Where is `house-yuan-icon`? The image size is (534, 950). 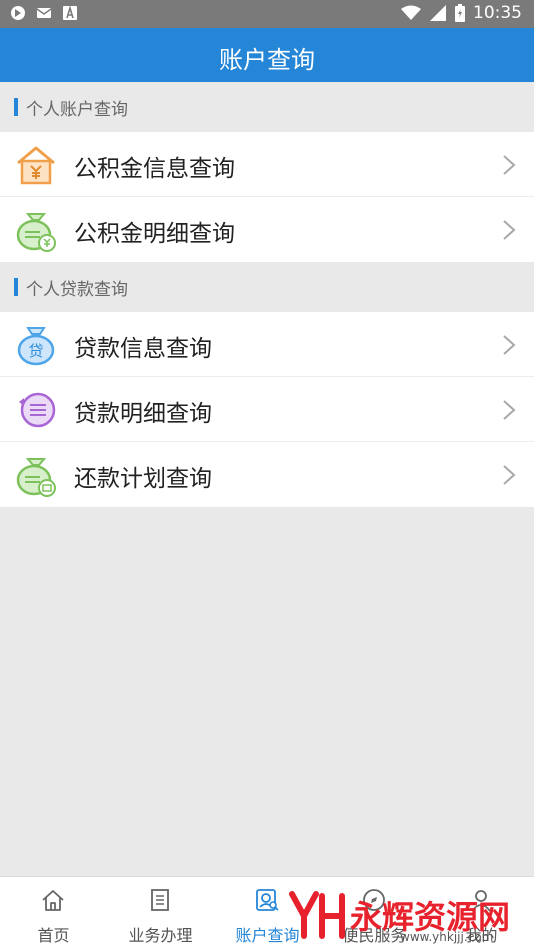 house-yuan-icon is located at coordinates (36, 165).